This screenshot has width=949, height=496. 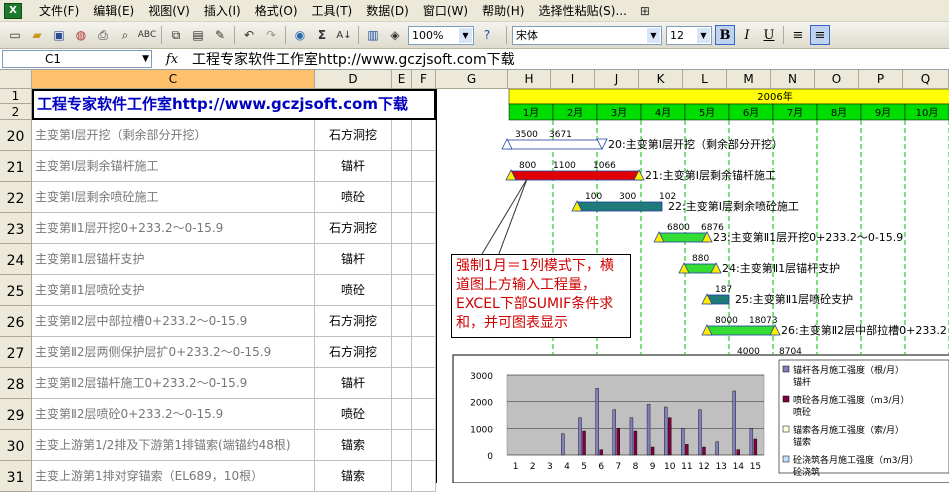 What do you see at coordinates (16, 383) in the screenshot?
I see `row-header: 28` at bounding box center [16, 383].